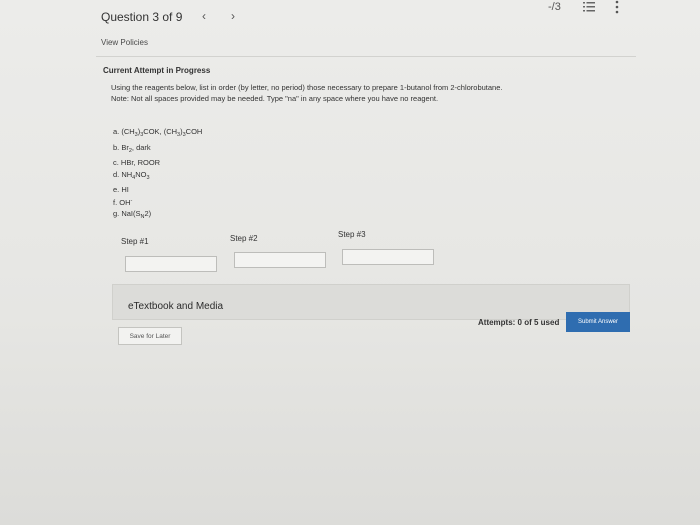 The image size is (700, 525). What do you see at coordinates (617, 7) in the screenshot?
I see `more-vertical-icon` at bounding box center [617, 7].